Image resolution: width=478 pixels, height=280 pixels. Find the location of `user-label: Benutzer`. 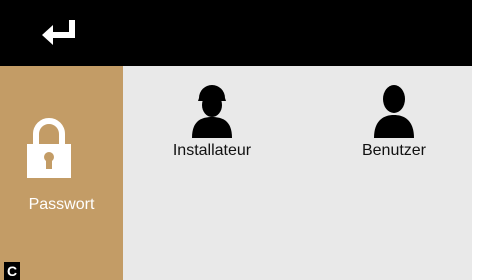

user-label: Benutzer is located at coordinates (394, 150).